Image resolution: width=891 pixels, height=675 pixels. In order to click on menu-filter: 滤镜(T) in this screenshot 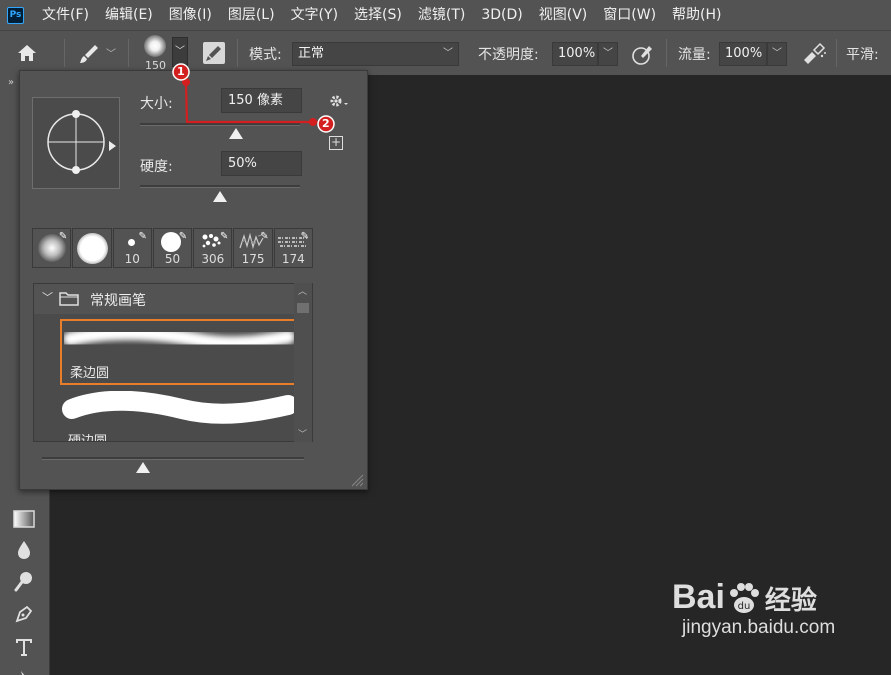, I will do `click(441, 15)`.